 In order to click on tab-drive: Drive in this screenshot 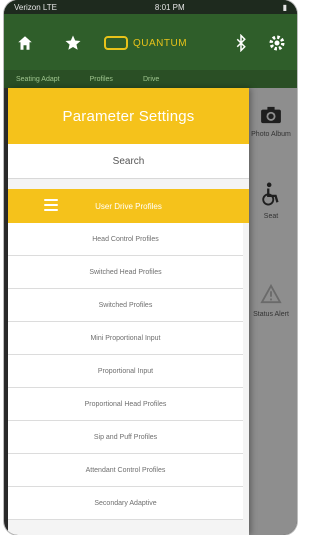, I will do `click(151, 79)`.